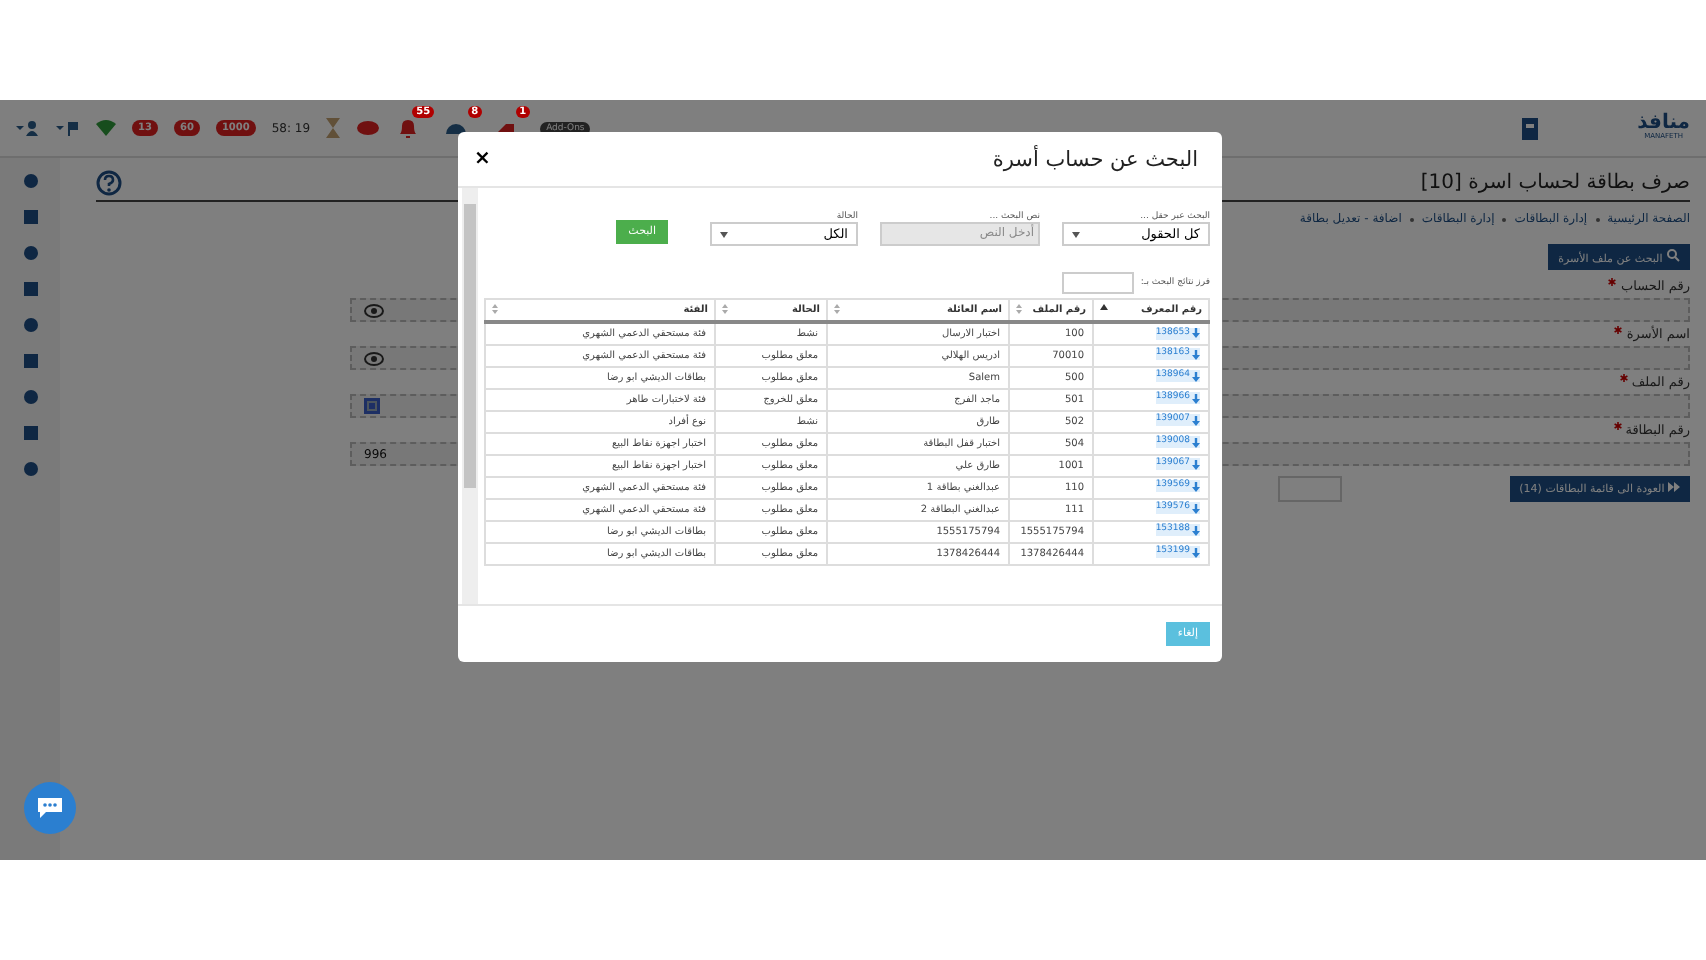  Describe the element at coordinates (1555, 183) in the screenshot. I see `page-title: صرف بطاقة لحساب اسرة [10]` at that location.